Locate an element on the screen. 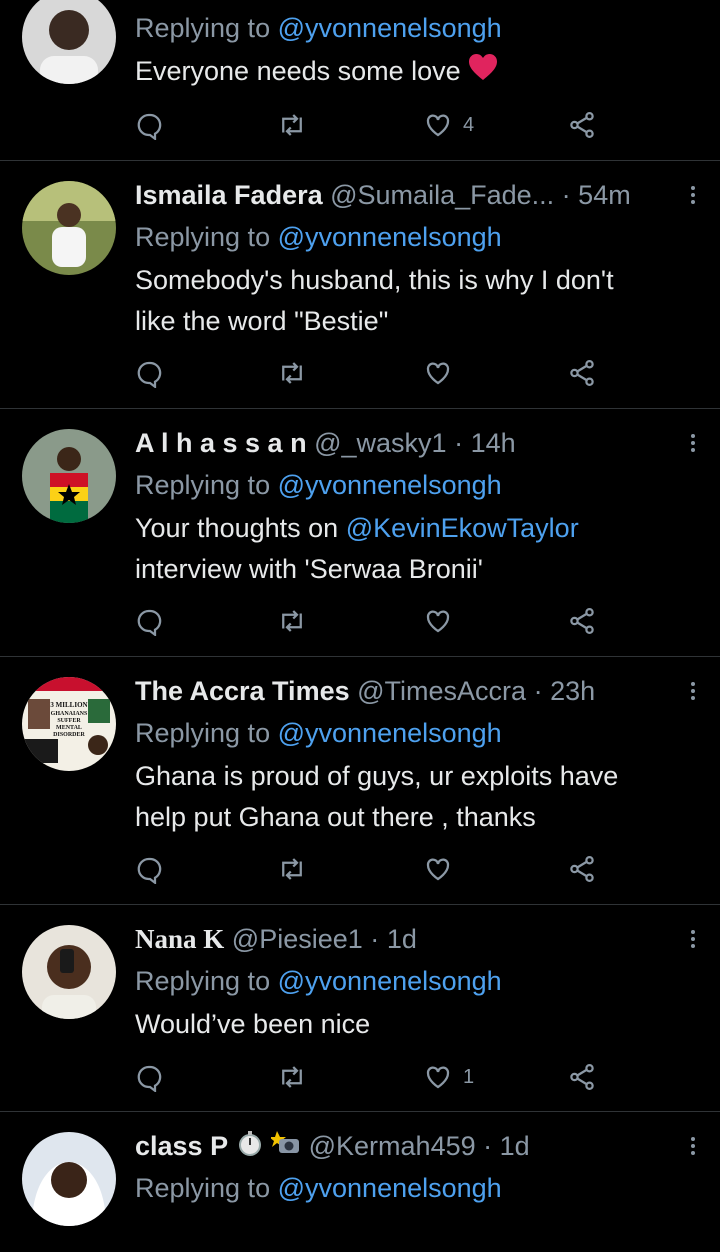 Image resolution: width=720 pixels, height=1252 pixels. tweet-header: class P @Kermah459 · 1d is located at coordinates (417, 1146).